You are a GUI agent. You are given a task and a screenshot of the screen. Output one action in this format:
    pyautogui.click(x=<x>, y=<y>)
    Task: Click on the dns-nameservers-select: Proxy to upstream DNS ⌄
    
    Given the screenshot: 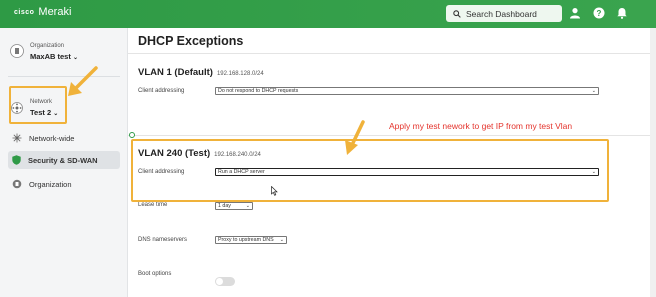 What is the action you would take?
    pyautogui.click(x=251, y=240)
    